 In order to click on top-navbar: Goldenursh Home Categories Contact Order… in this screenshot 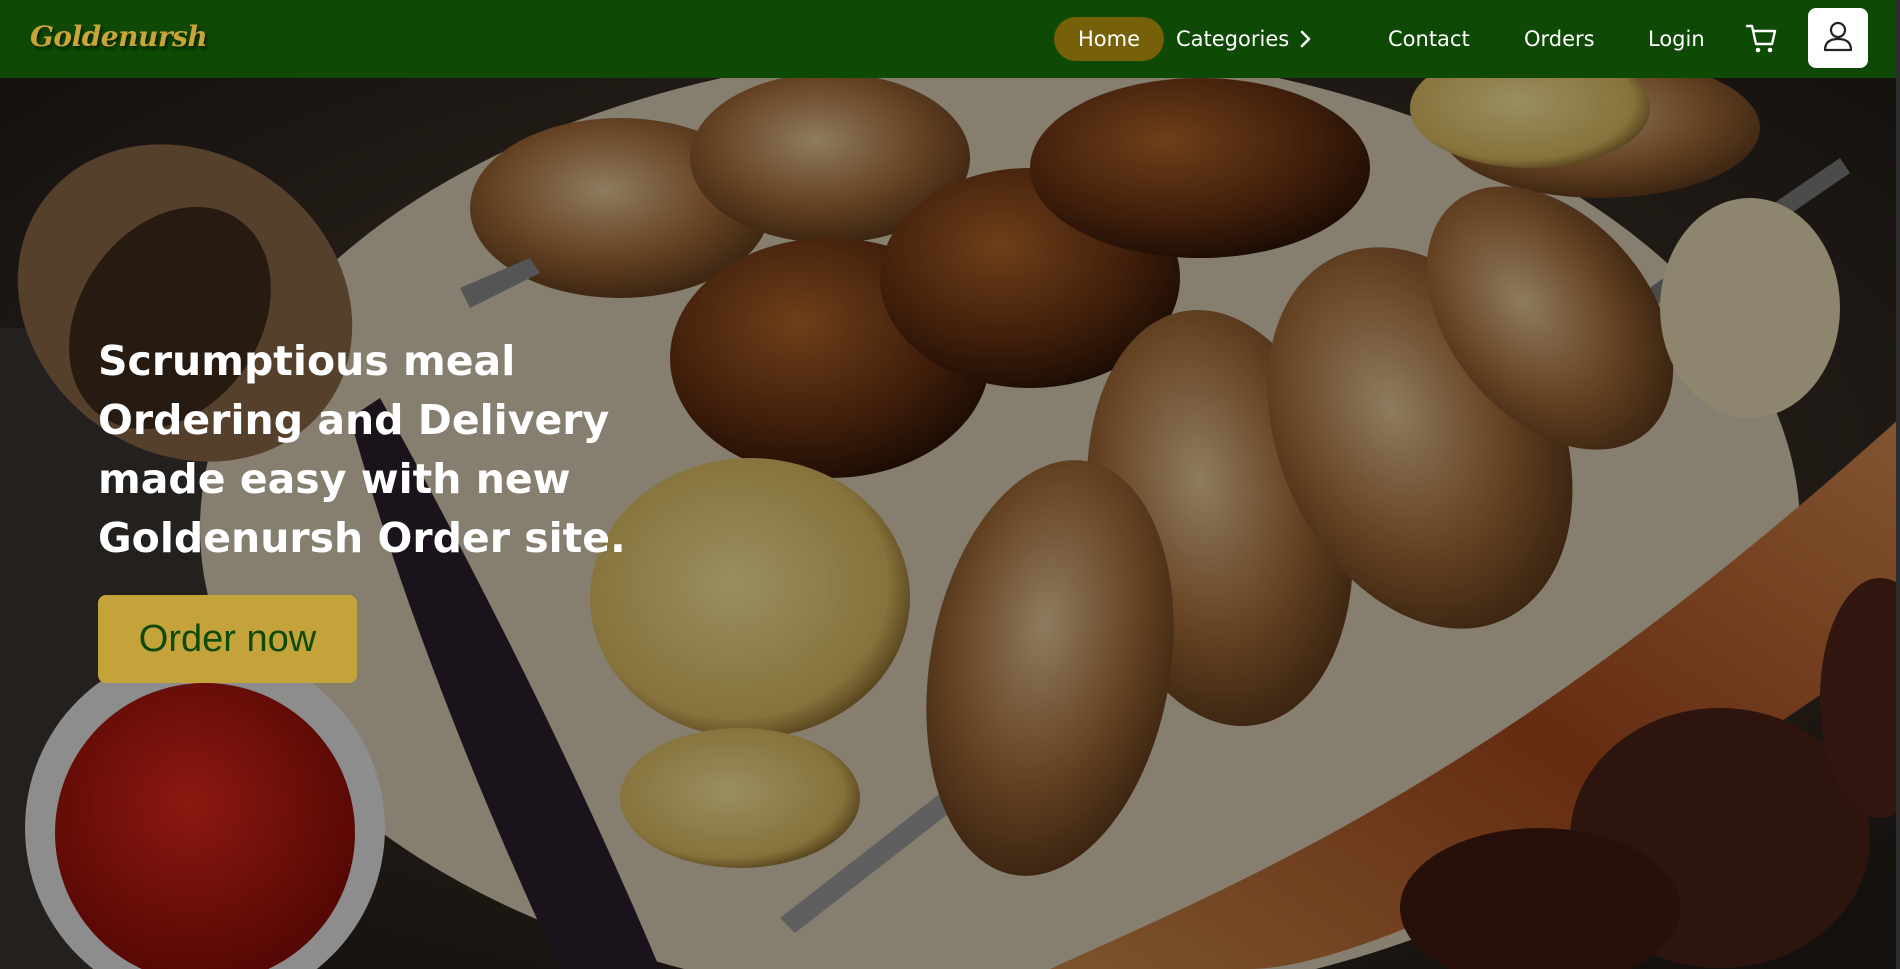, I will do `click(950, 39)`.